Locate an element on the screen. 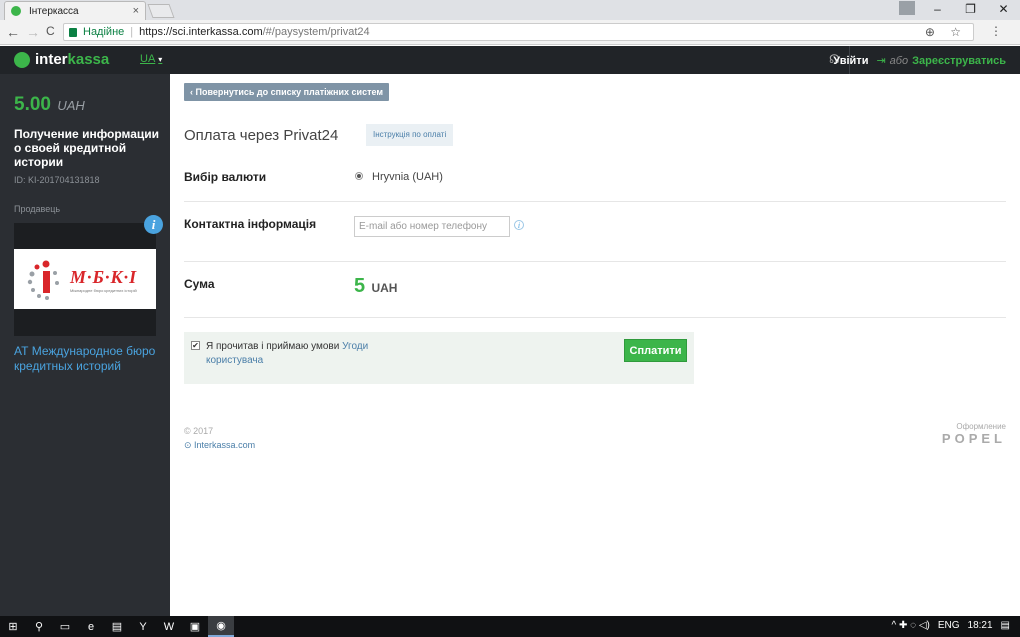 This screenshot has width=1020, height=637. word-icon: W is located at coordinates (169, 627).